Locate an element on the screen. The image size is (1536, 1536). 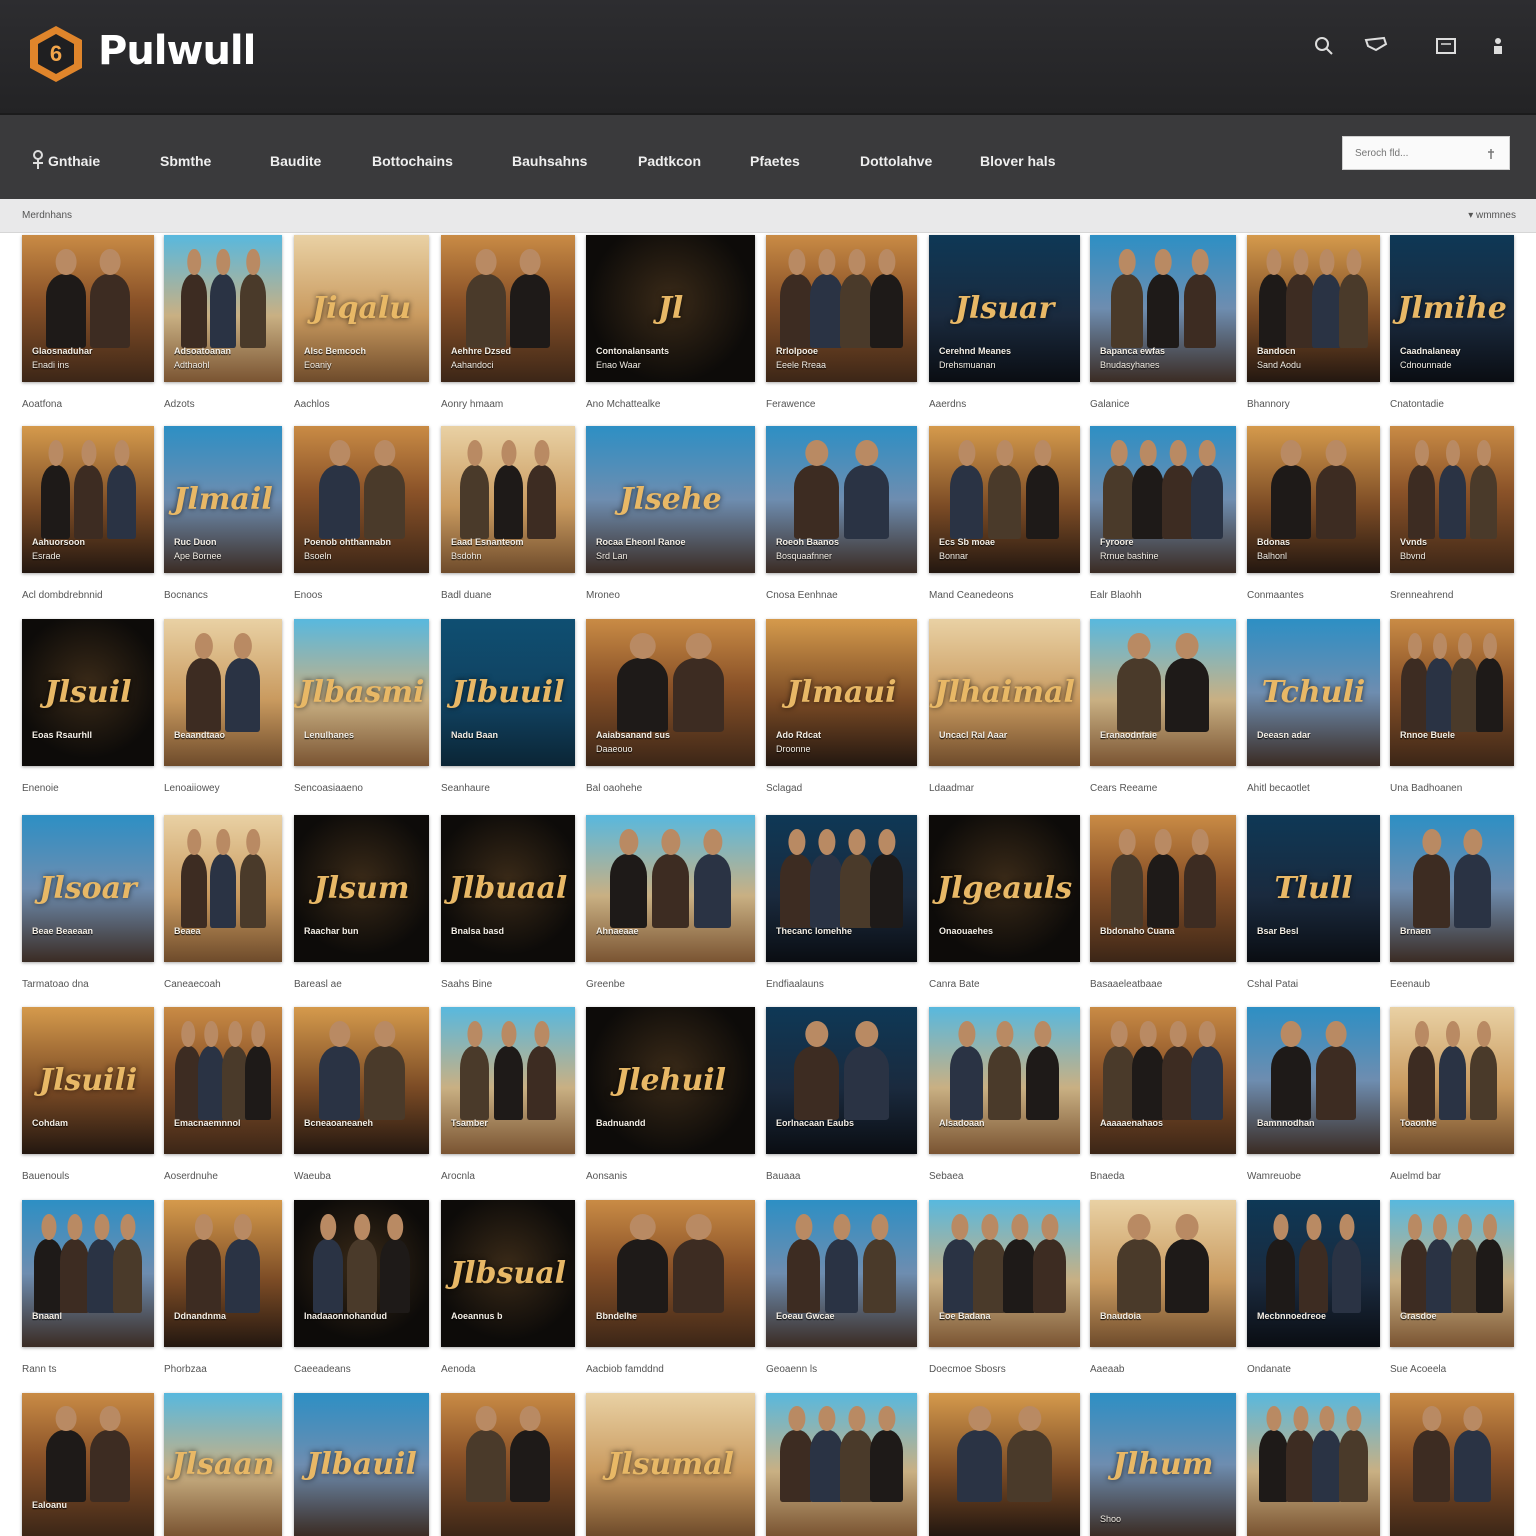
poster-title: Greenbe is located at coordinates (605, 984).